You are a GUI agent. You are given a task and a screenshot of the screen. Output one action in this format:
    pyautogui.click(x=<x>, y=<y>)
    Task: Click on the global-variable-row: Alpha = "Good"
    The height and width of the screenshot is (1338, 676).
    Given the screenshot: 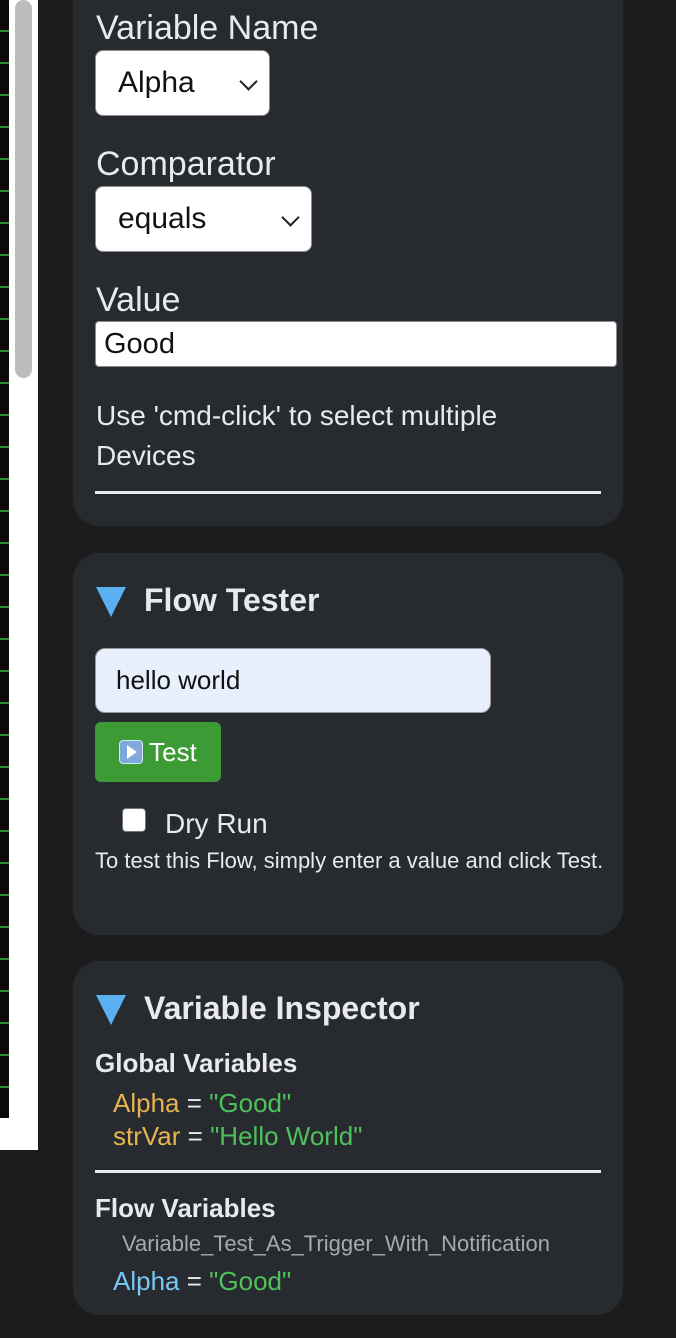 What is the action you would take?
    pyautogui.click(x=202, y=1103)
    